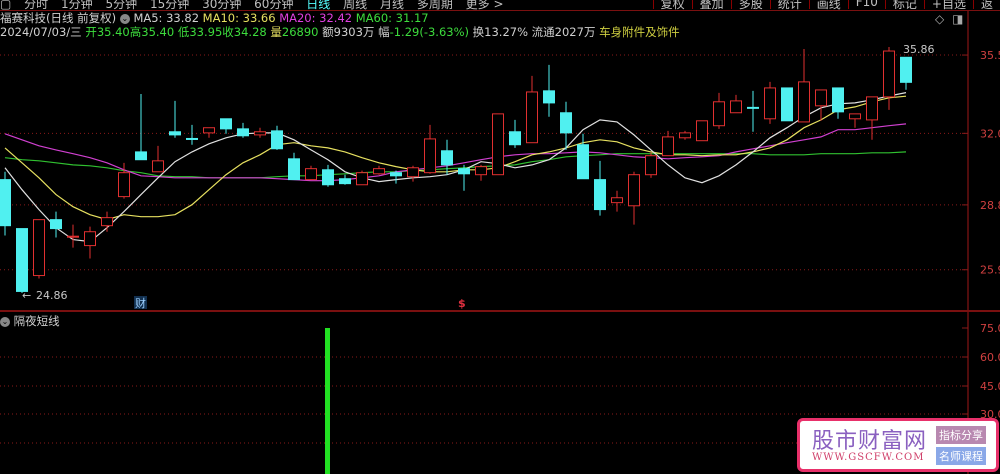 The height and width of the screenshot is (474, 1000). Describe the element at coordinates (990, 205) in the screenshot. I see `price-axis-label: 28.8` at that location.